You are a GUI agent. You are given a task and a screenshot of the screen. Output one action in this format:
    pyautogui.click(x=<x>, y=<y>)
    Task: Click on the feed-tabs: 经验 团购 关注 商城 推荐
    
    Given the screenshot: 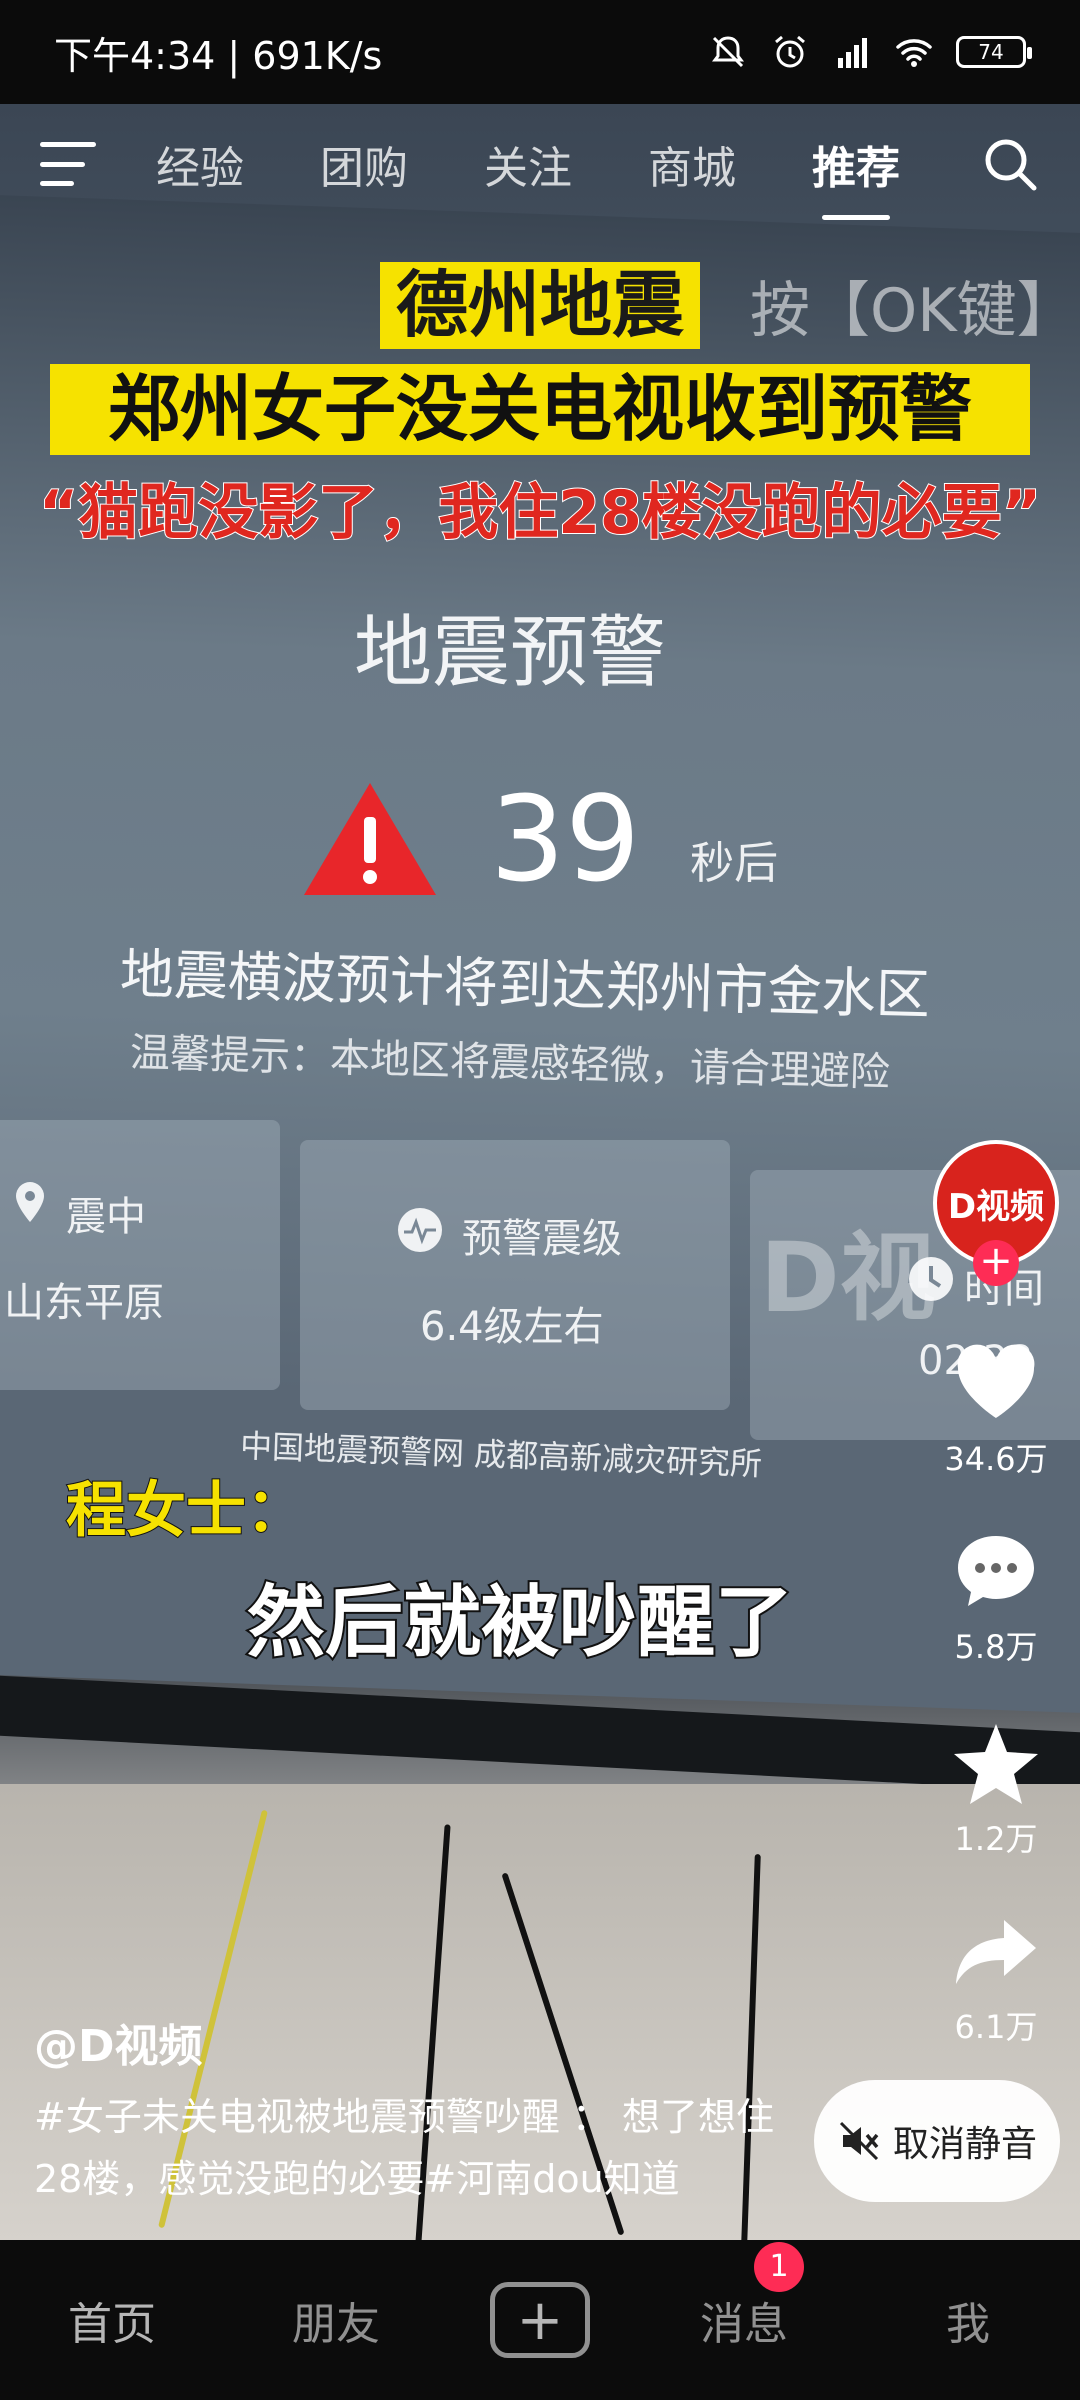 What is the action you would take?
    pyautogui.click(x=568, y=176)
    